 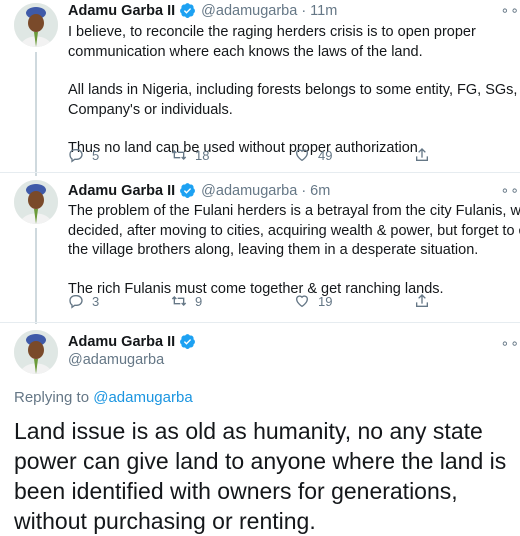 I want to click on tweet-line: Company's or individuals., so click(x=150, y=109).